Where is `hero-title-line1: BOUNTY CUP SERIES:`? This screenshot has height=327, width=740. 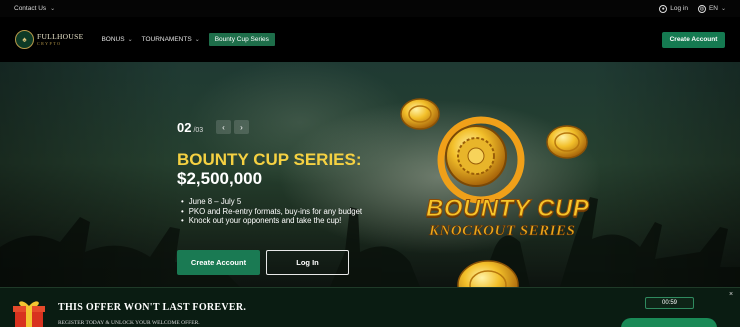
hero-title-line1: BOUNTY CUP SERIES: is located at coordinates (269, 159).